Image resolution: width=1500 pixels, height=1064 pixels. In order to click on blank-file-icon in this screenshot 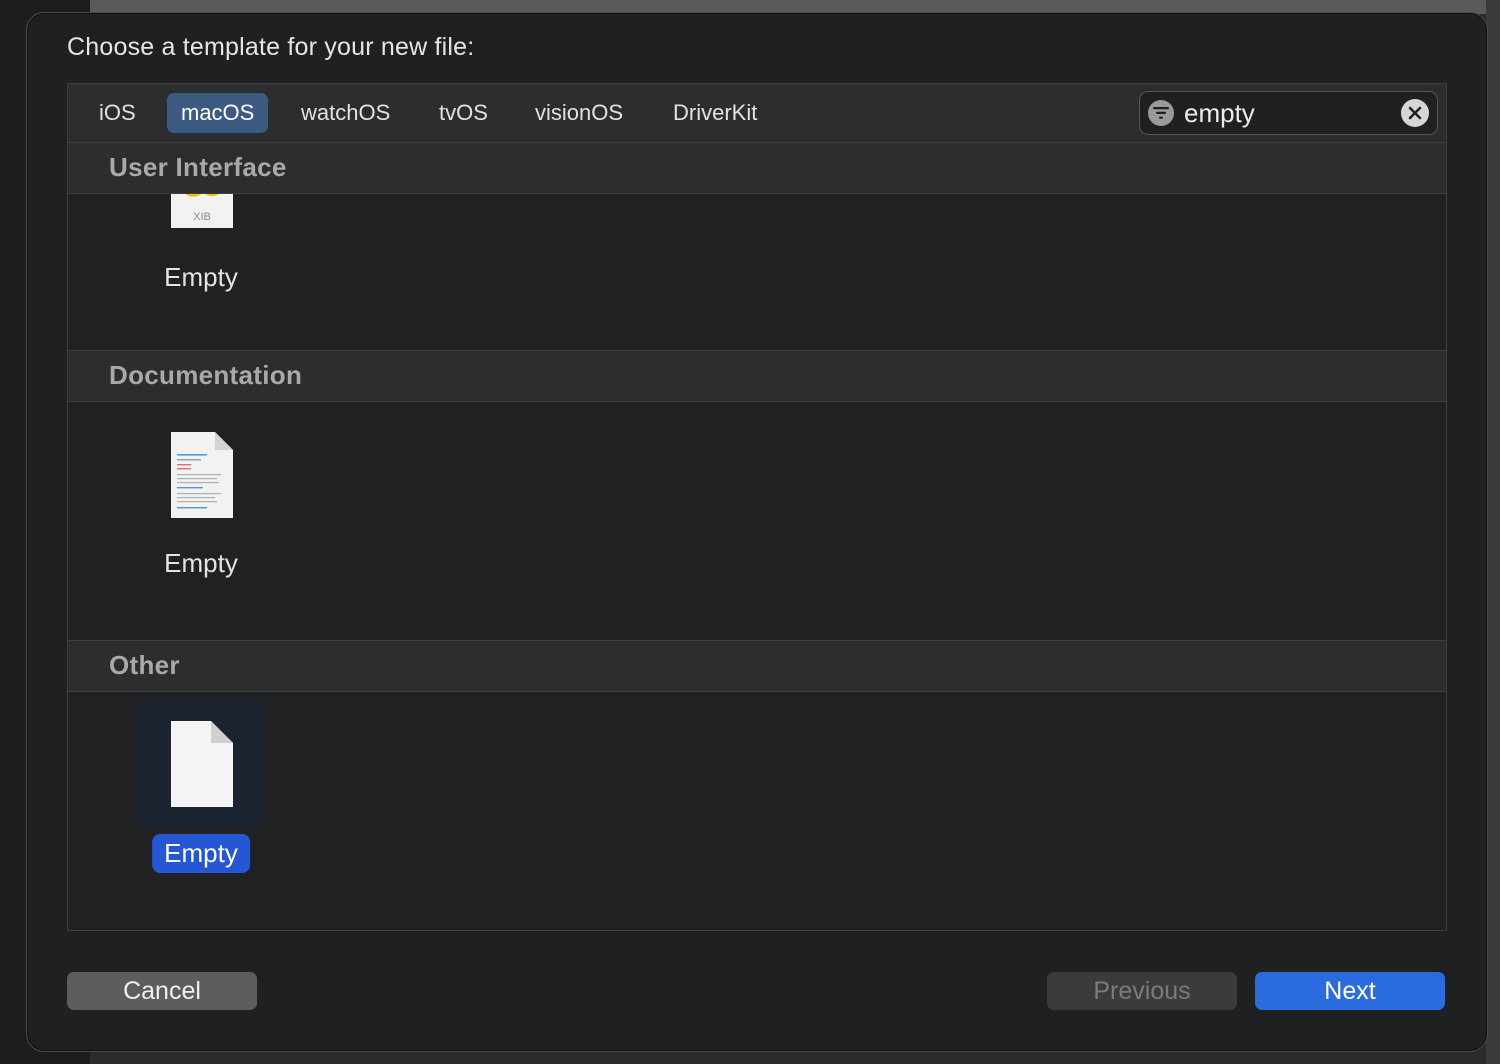, I will do `click(202, 764)`.